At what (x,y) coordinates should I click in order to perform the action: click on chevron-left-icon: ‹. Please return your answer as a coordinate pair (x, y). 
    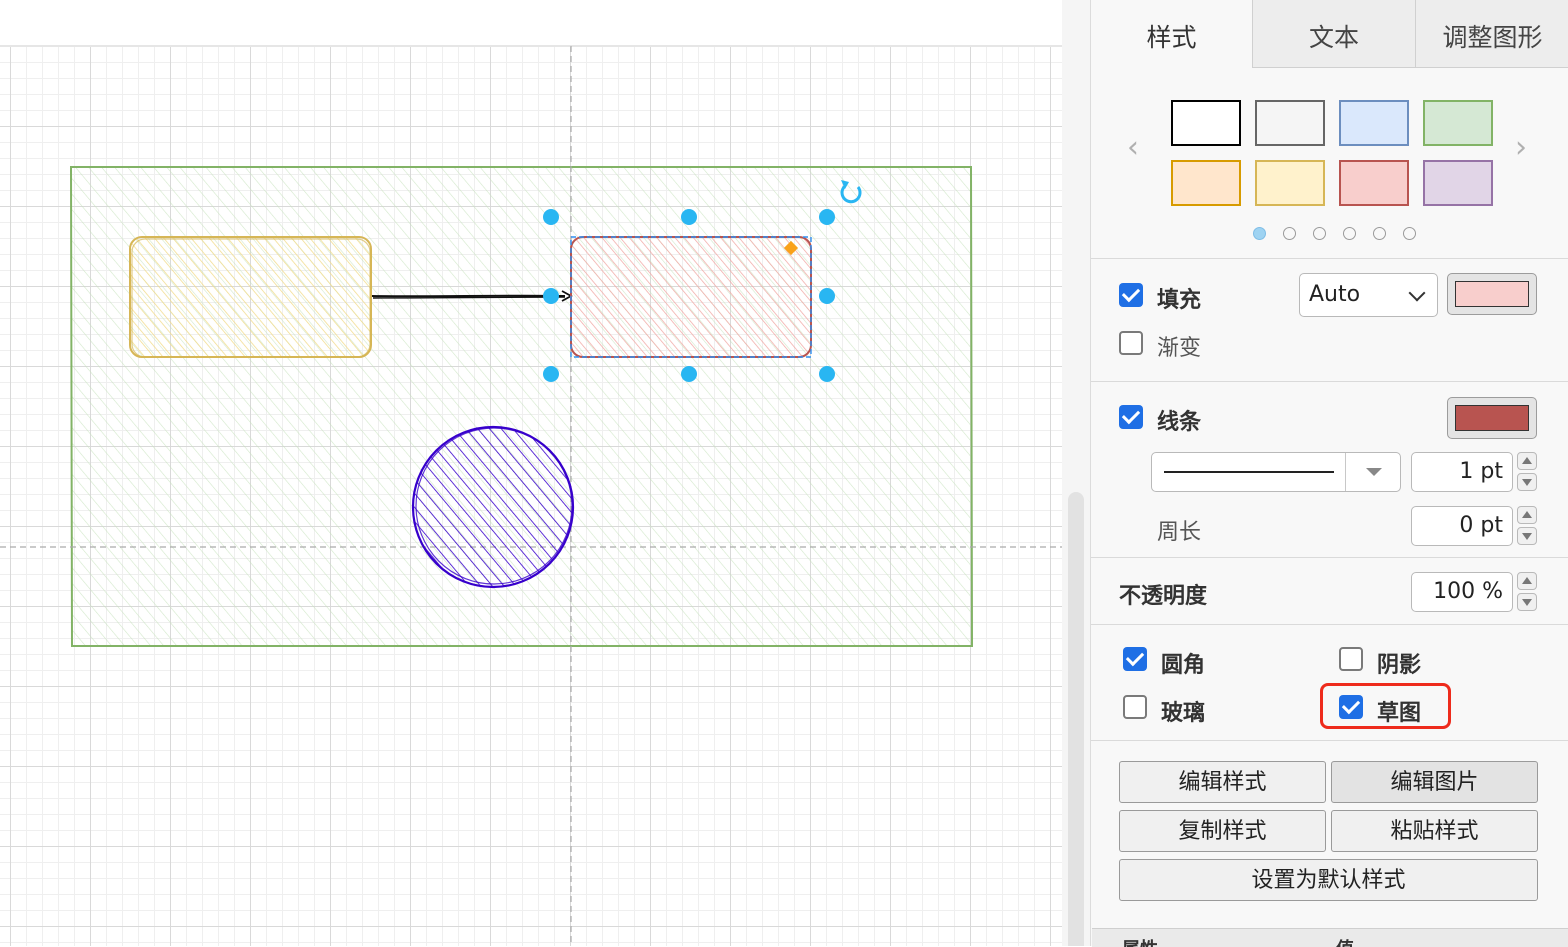
    Looking at the image, I should click on (1133, 147).